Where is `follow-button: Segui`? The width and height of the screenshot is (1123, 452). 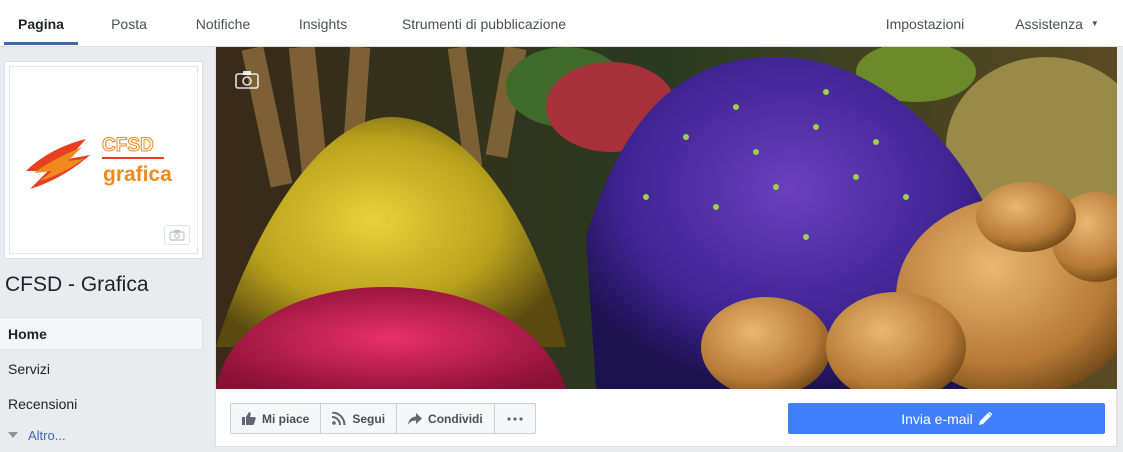 follow-button: Segui is located at coordinates (359, 418).